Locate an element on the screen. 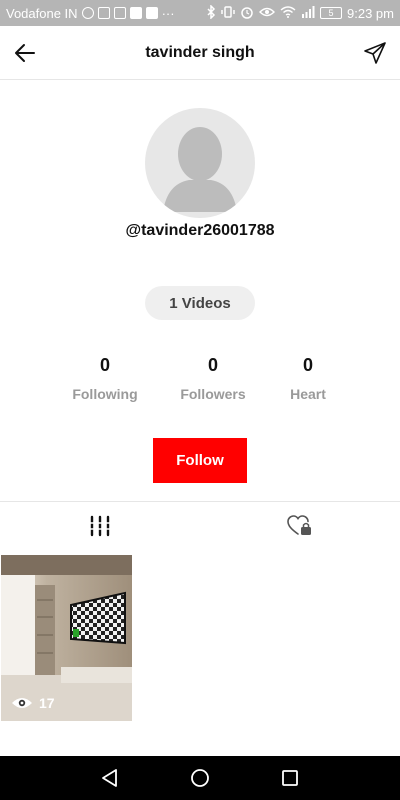 This screenshot has width=400, height=800. signal-icon is located at coordinates (308, 13).